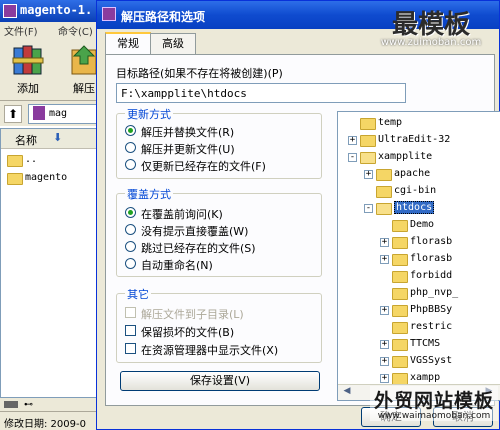  What do you see at coordinates (415, 190) in the screenshot?
I see `tree-node-label: cgi-bin` at bounding box center [415, 190].